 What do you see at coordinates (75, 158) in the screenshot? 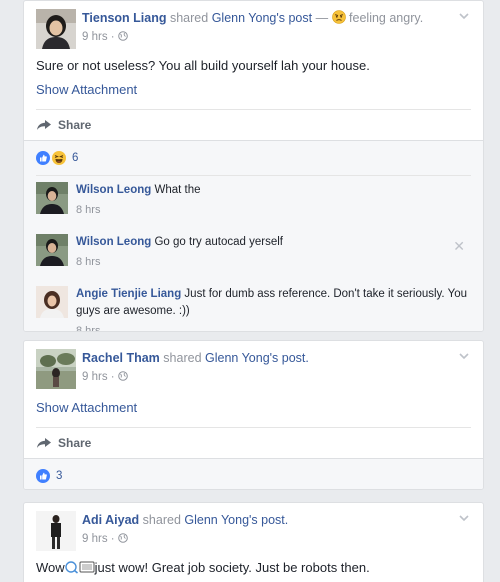
I see `reaction-count: 6` at bounding box center [75, 158].